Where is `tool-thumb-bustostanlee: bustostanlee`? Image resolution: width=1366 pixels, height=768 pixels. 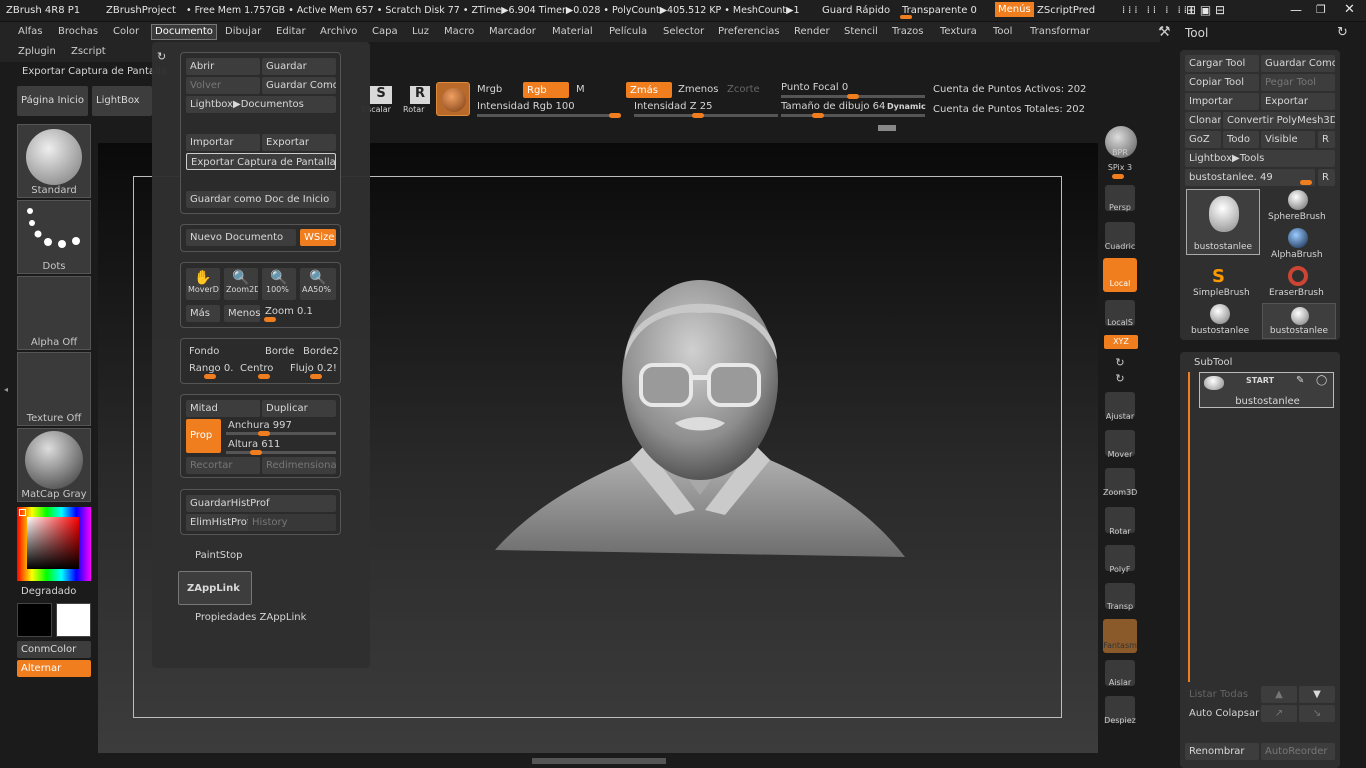
tool-thumb-bustostanlee: bustostanlee is located at coordinates (1223, 222).